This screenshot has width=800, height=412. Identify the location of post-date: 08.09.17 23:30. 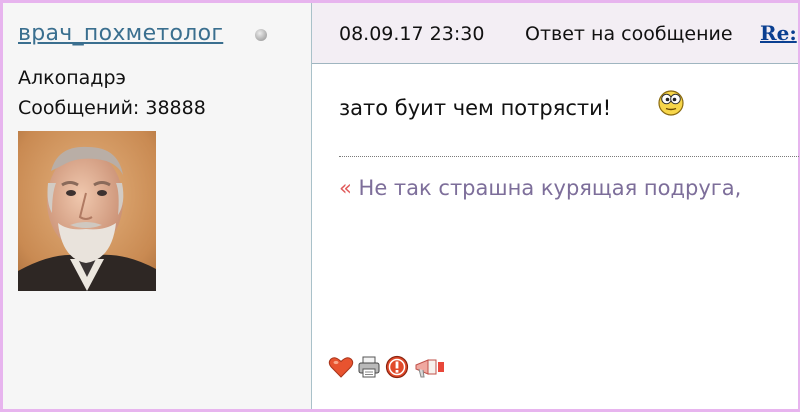
(412, 34).